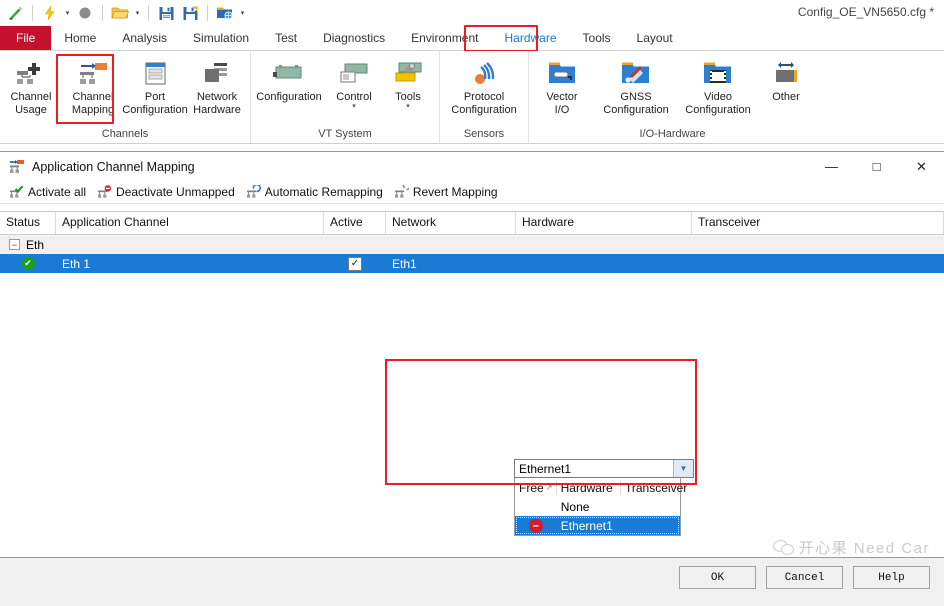  I want to click on ribbon-button-vector-io: Vector I/O, so click(562, 86).